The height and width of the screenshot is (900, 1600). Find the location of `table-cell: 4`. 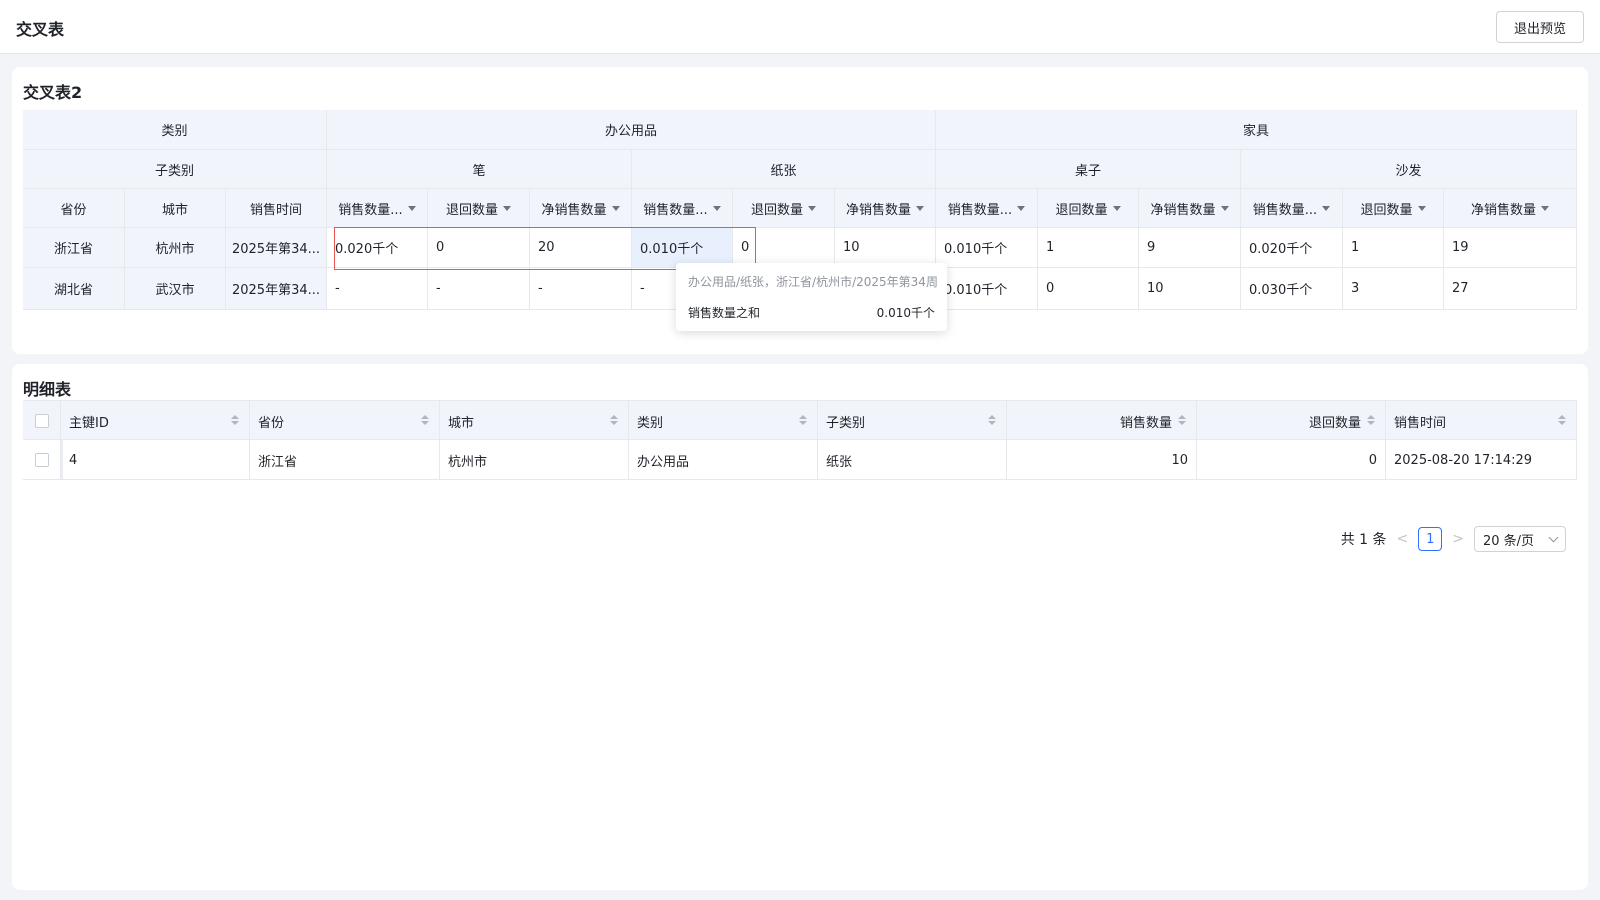

table-cell: 4 is located at coordinates (155, 460).